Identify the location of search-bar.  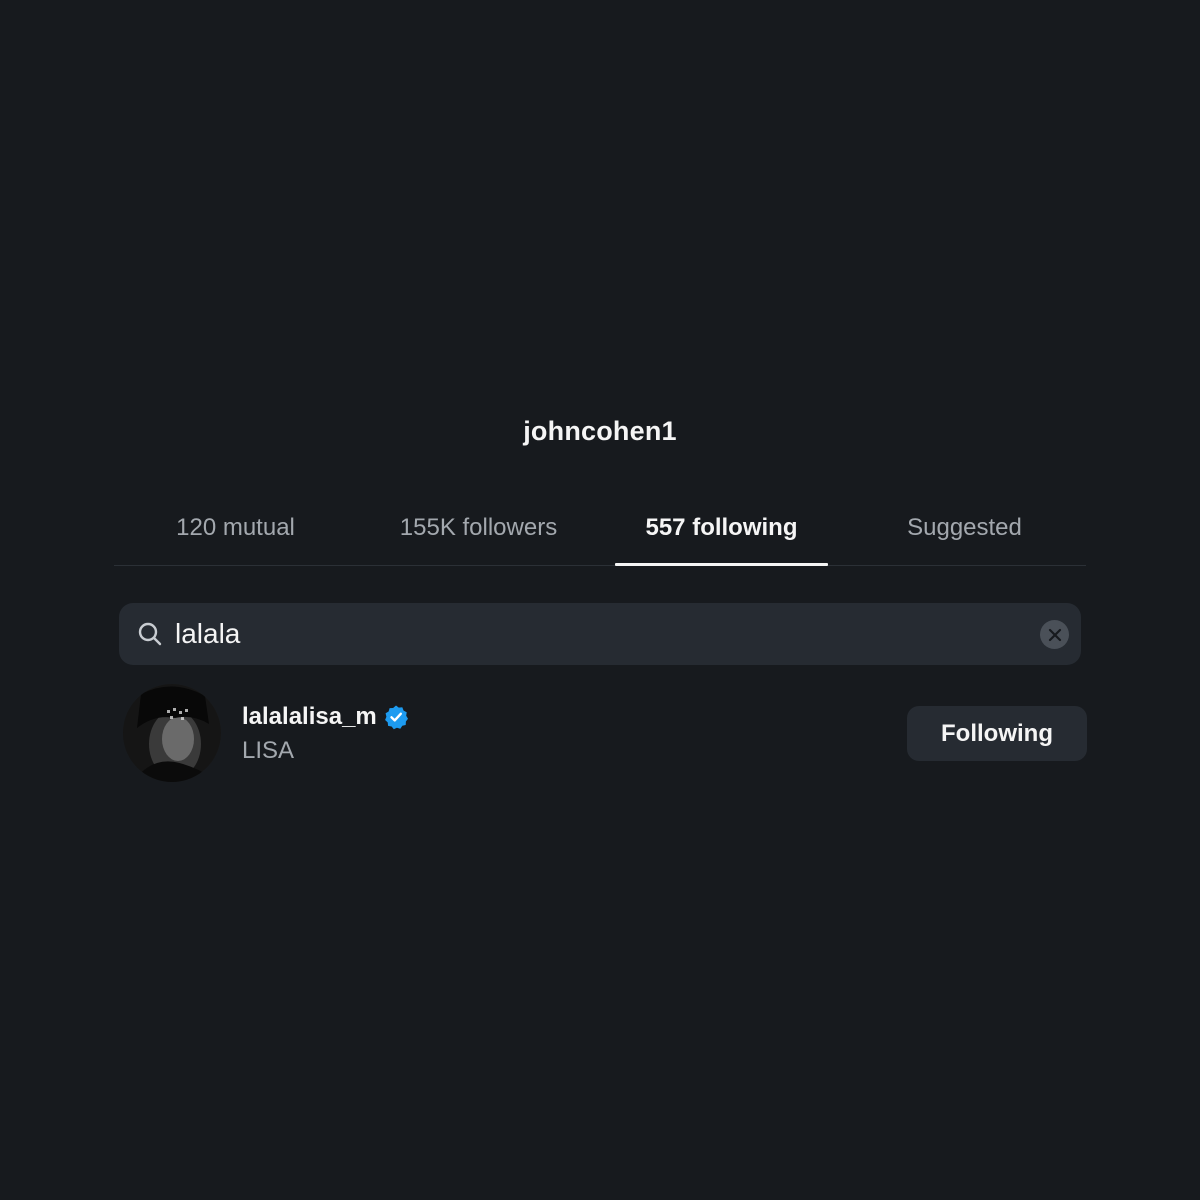
(600, 634).